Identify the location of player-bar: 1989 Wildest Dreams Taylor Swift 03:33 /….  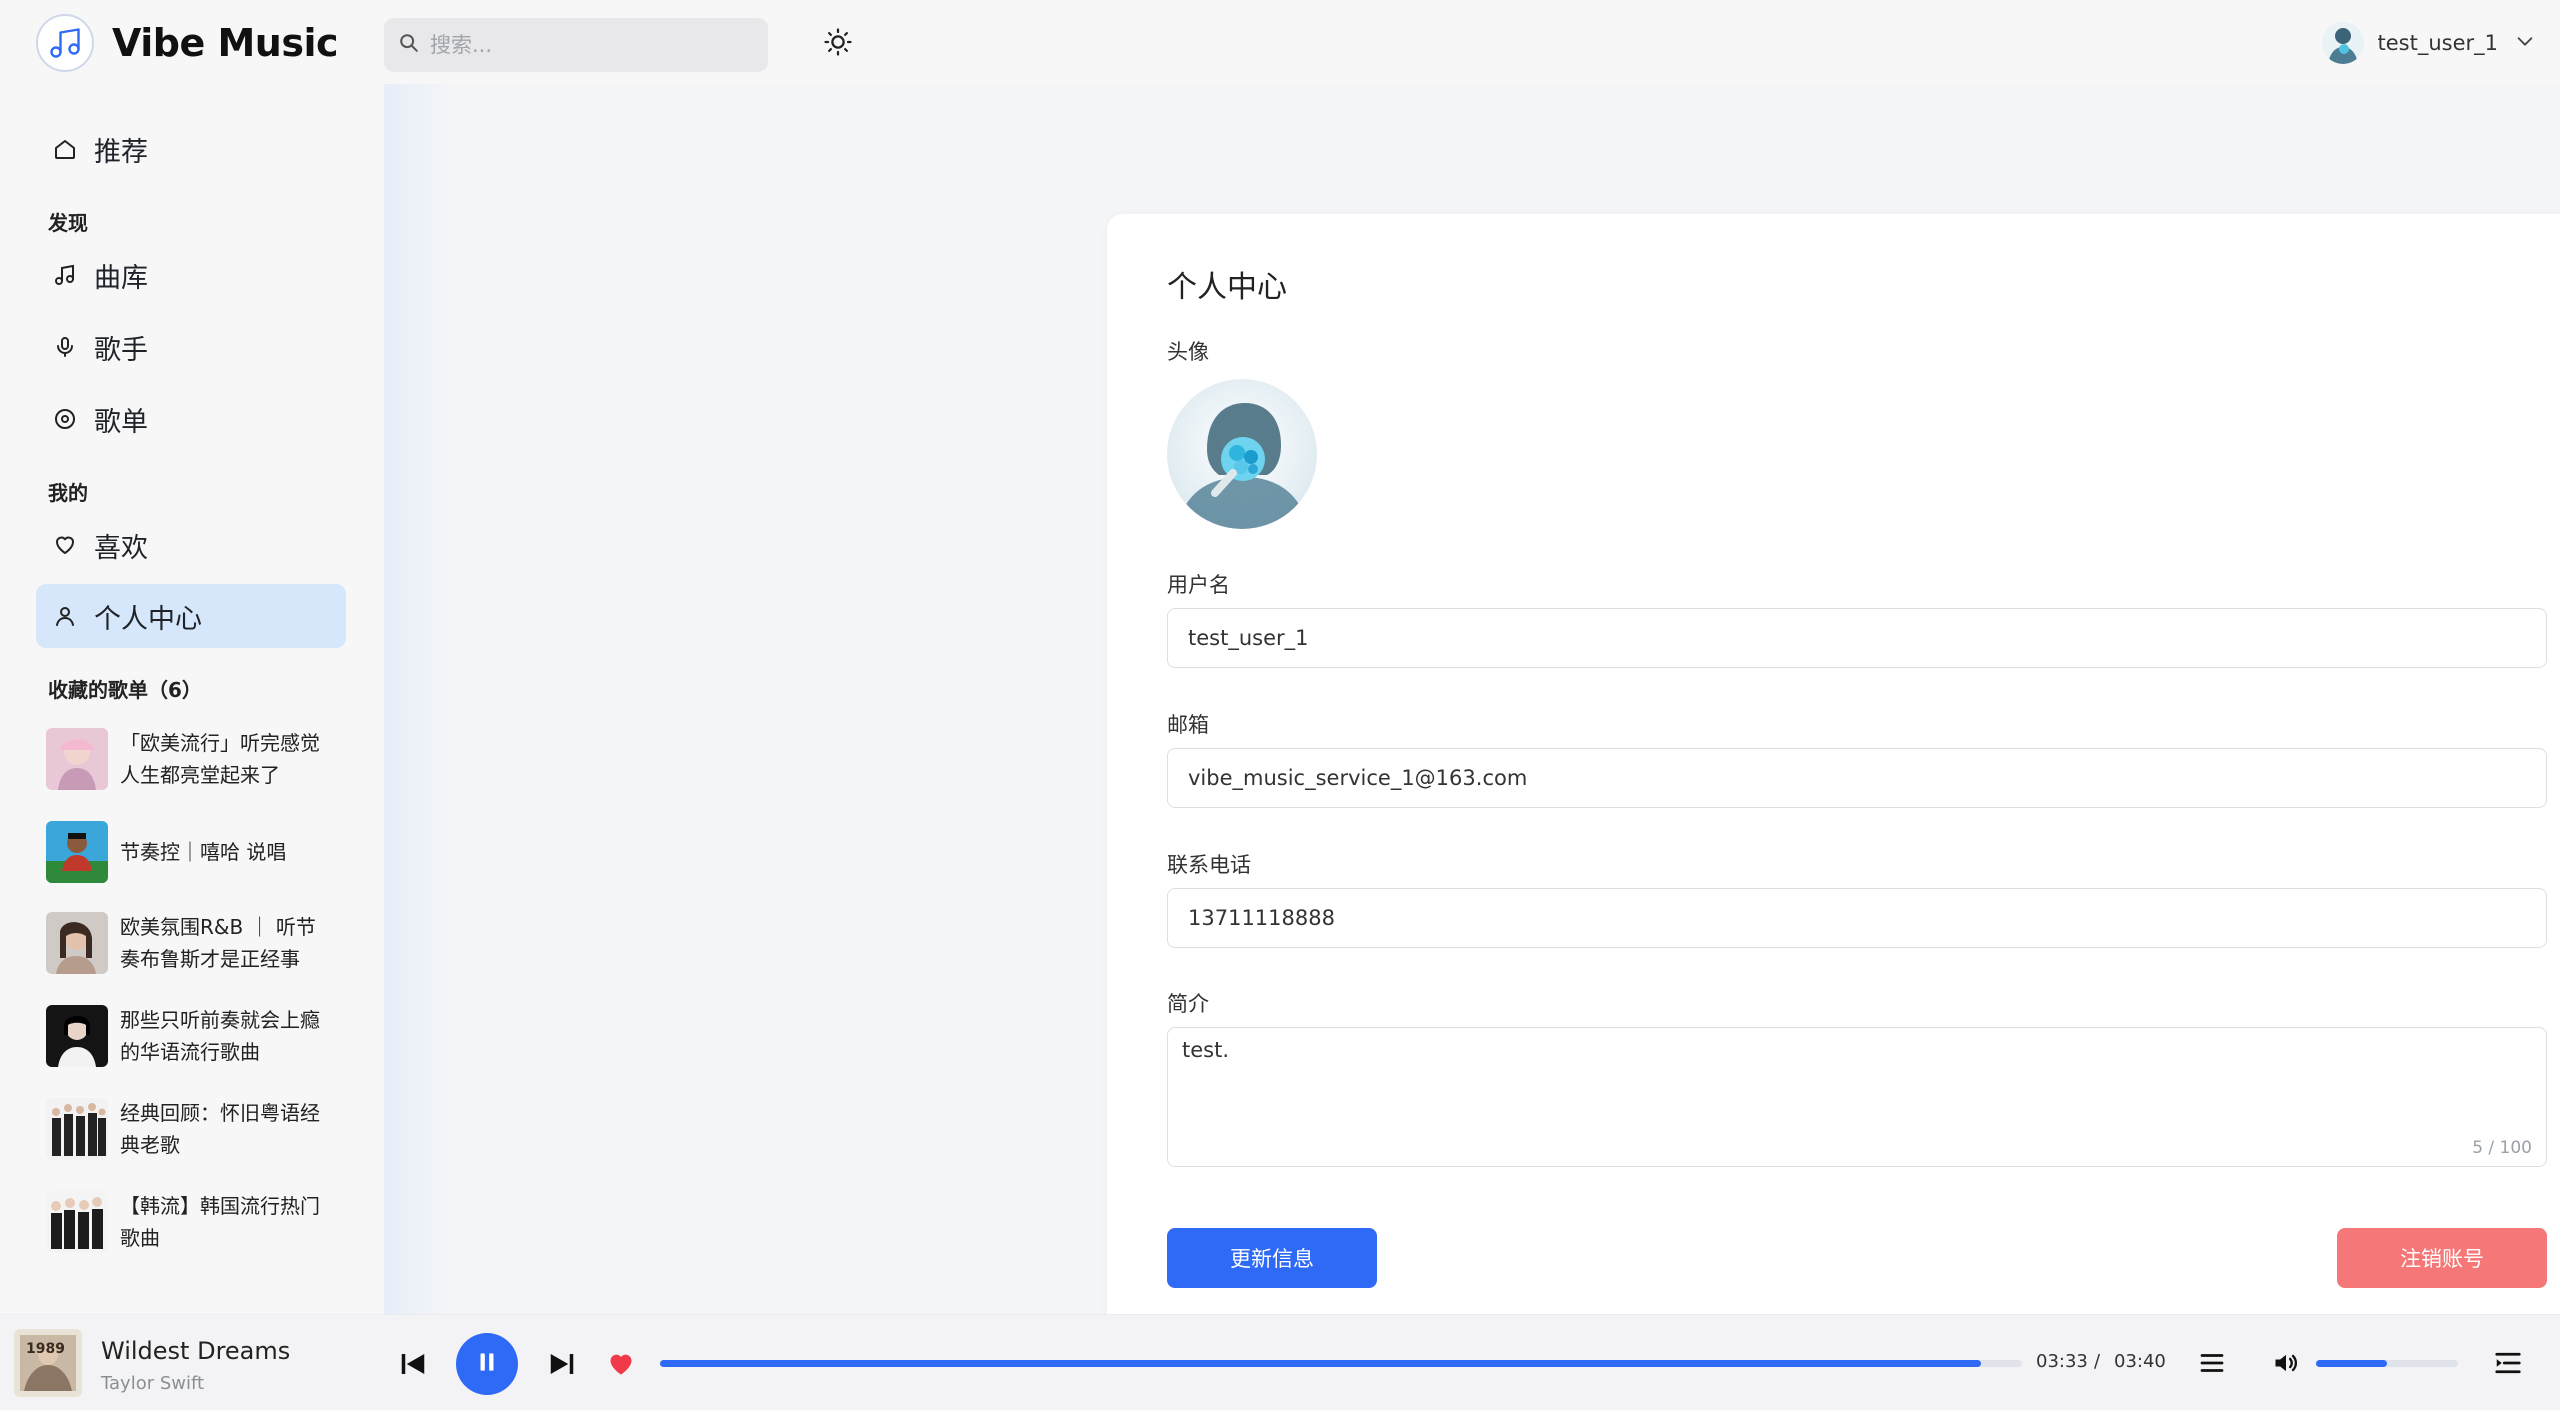
(1280, 1362).